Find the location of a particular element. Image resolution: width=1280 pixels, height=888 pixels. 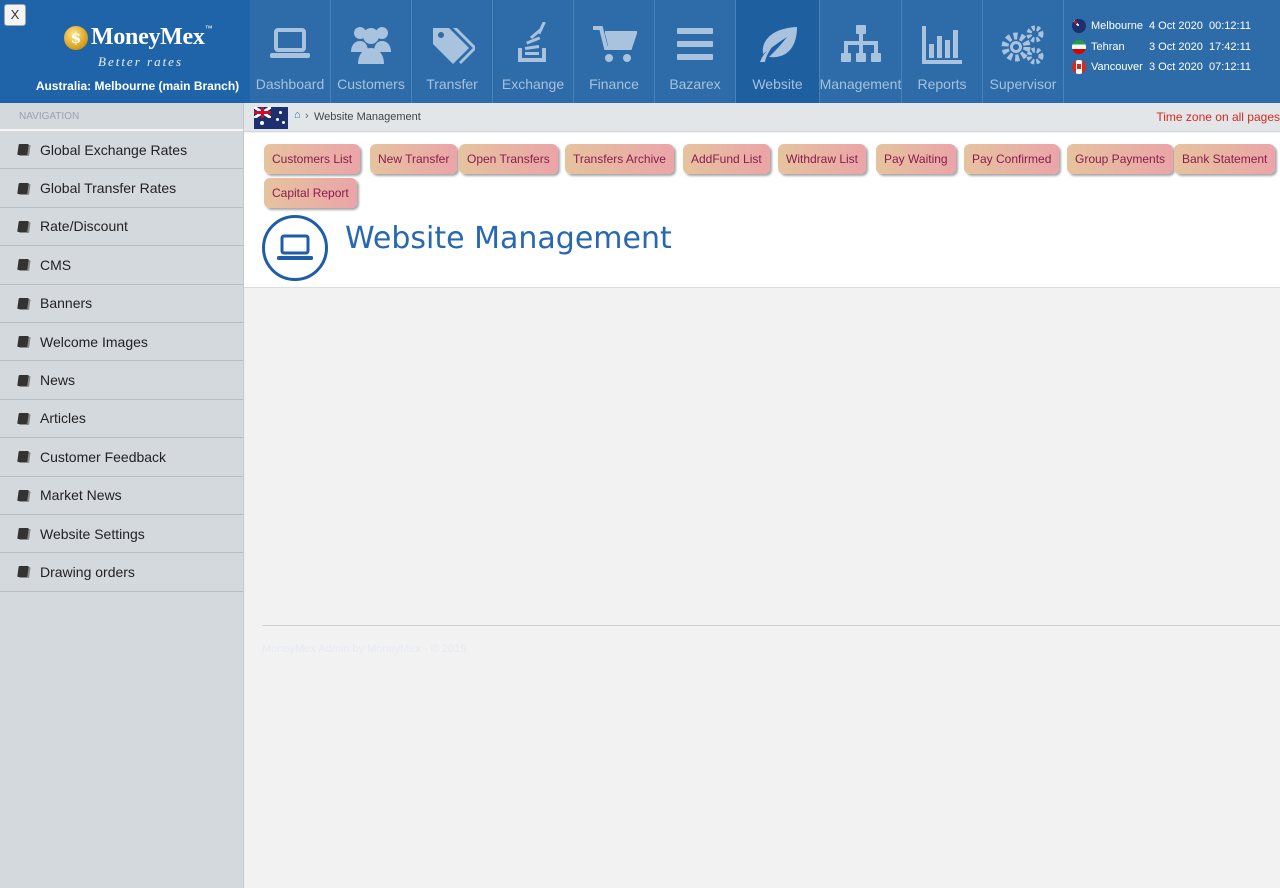

close-button: X is located at coordinates (15, 15).